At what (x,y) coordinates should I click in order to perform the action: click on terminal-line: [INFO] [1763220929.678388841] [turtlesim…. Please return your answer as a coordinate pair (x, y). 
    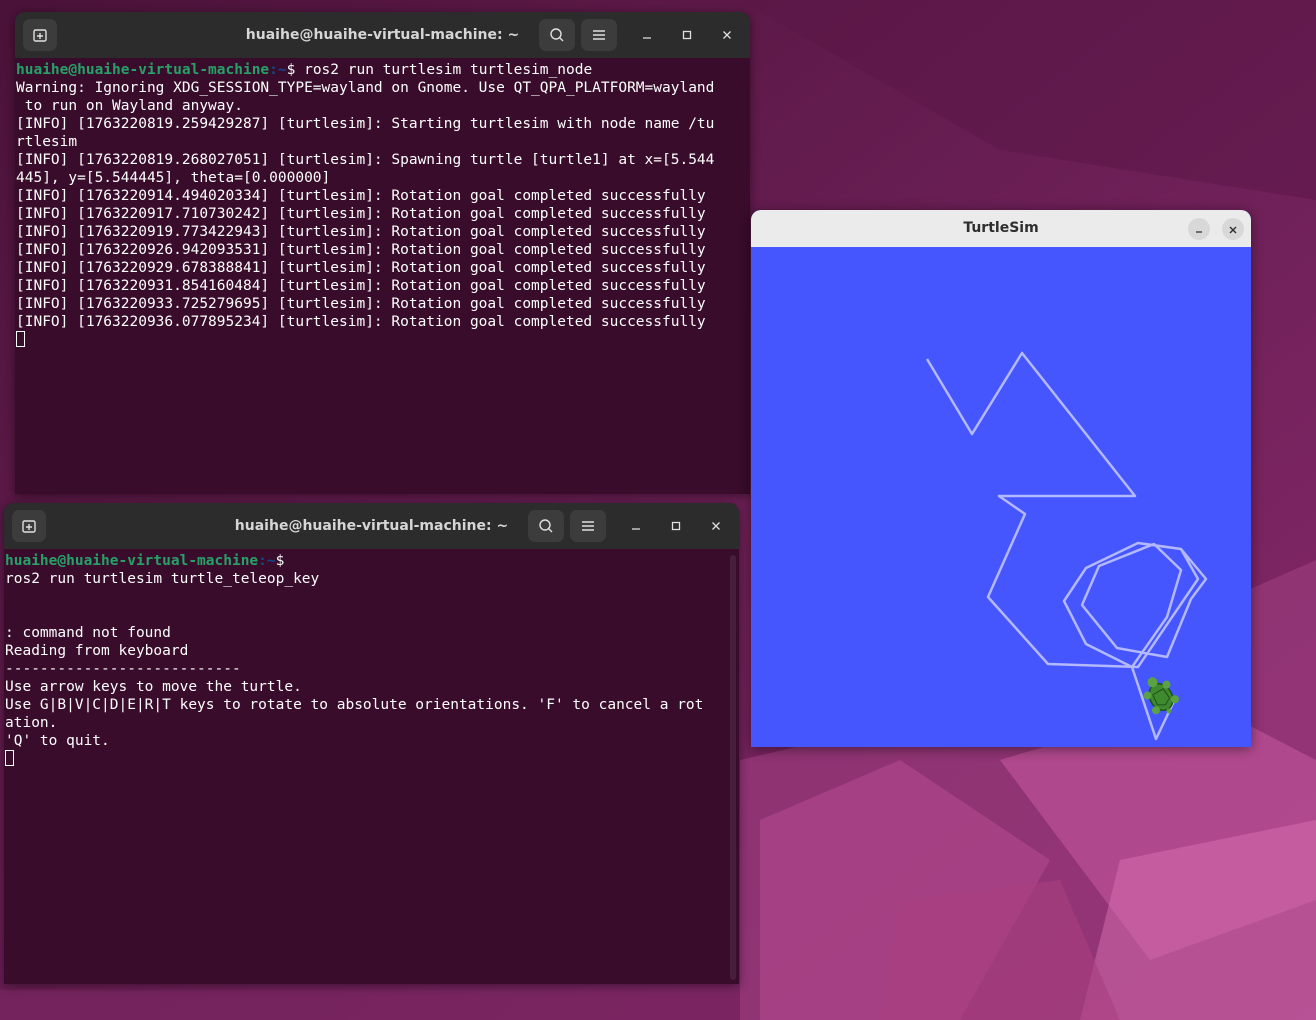
    Looking at the image, I should click on (361, 268).